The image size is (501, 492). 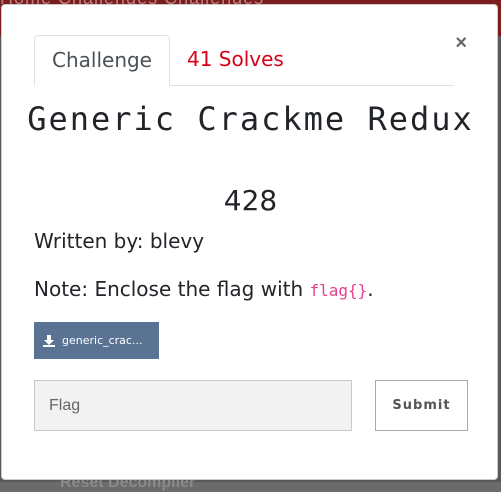 I want to click on note-code: flag{}, so click(x=339, y=290).